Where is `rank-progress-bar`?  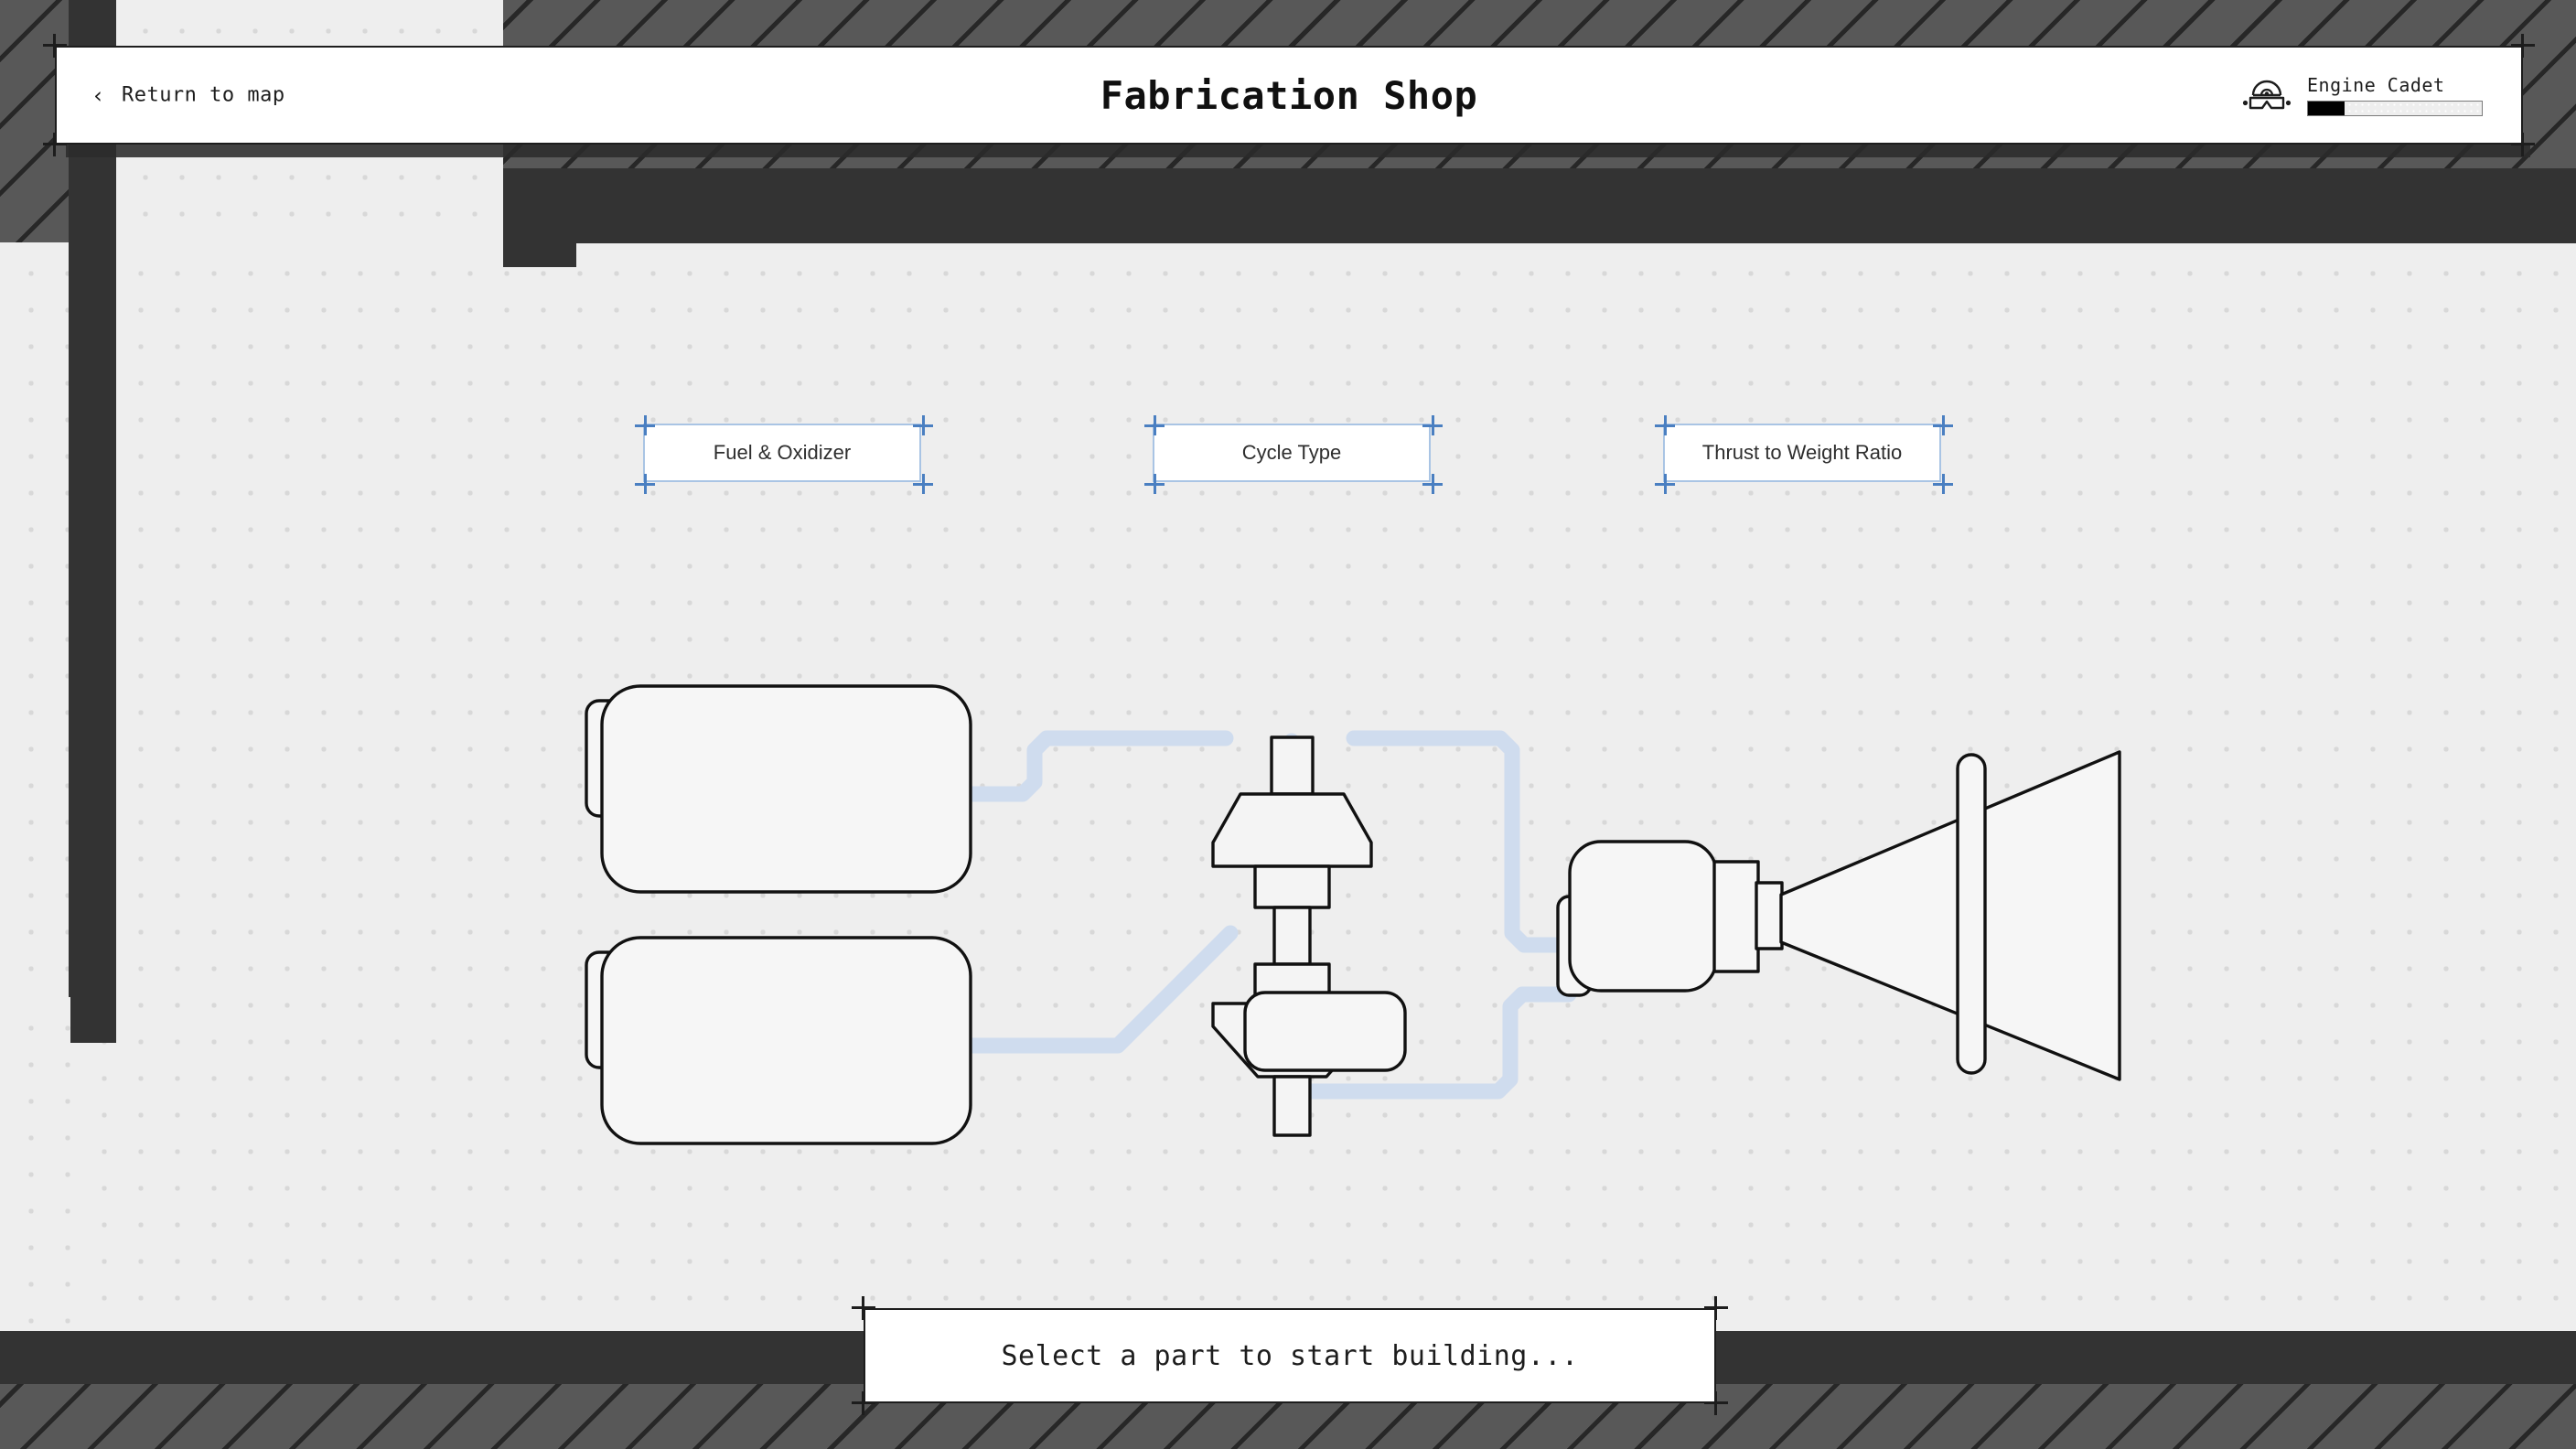
rank-progress-bar is located at coordinates (2395, 109).